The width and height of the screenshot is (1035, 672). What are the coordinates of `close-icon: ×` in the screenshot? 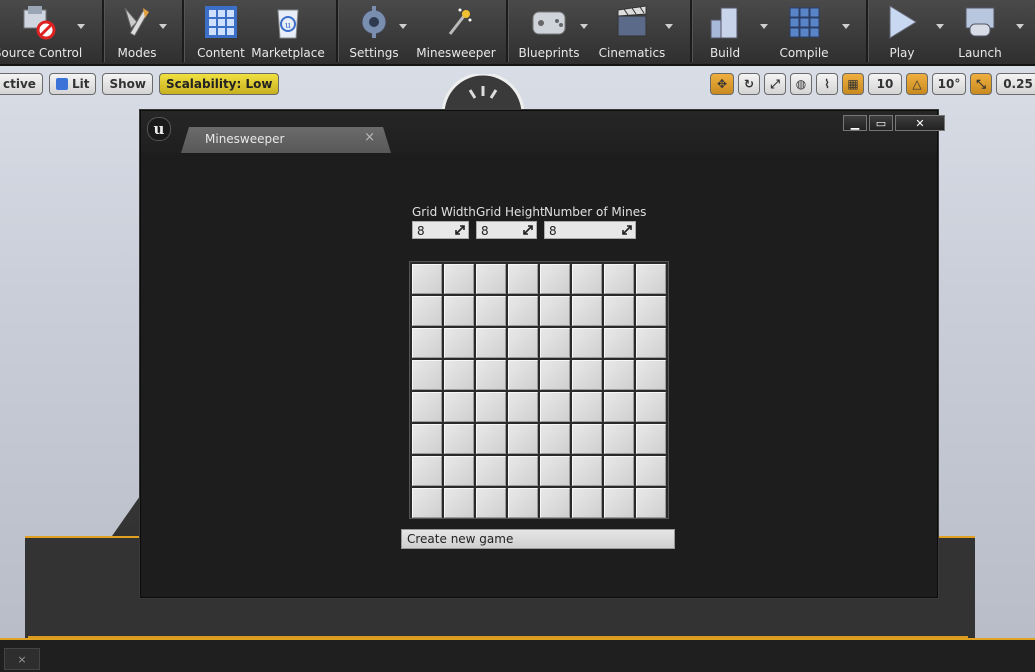 It's located at (21, 659).